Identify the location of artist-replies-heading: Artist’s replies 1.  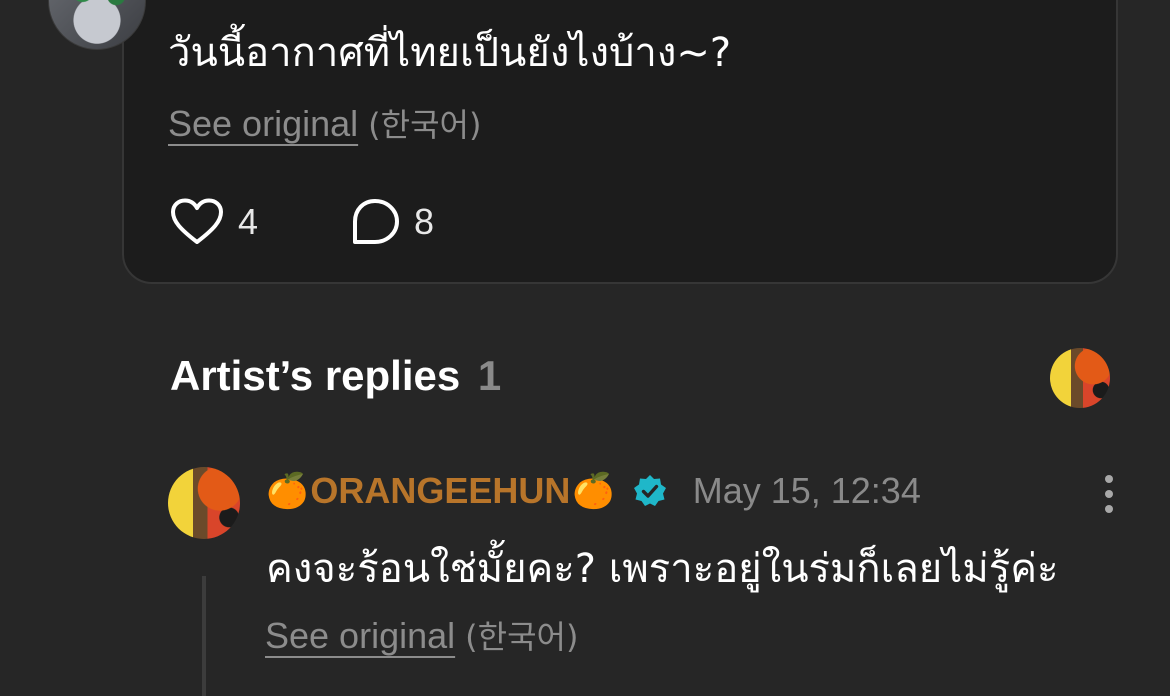
(335, 376).